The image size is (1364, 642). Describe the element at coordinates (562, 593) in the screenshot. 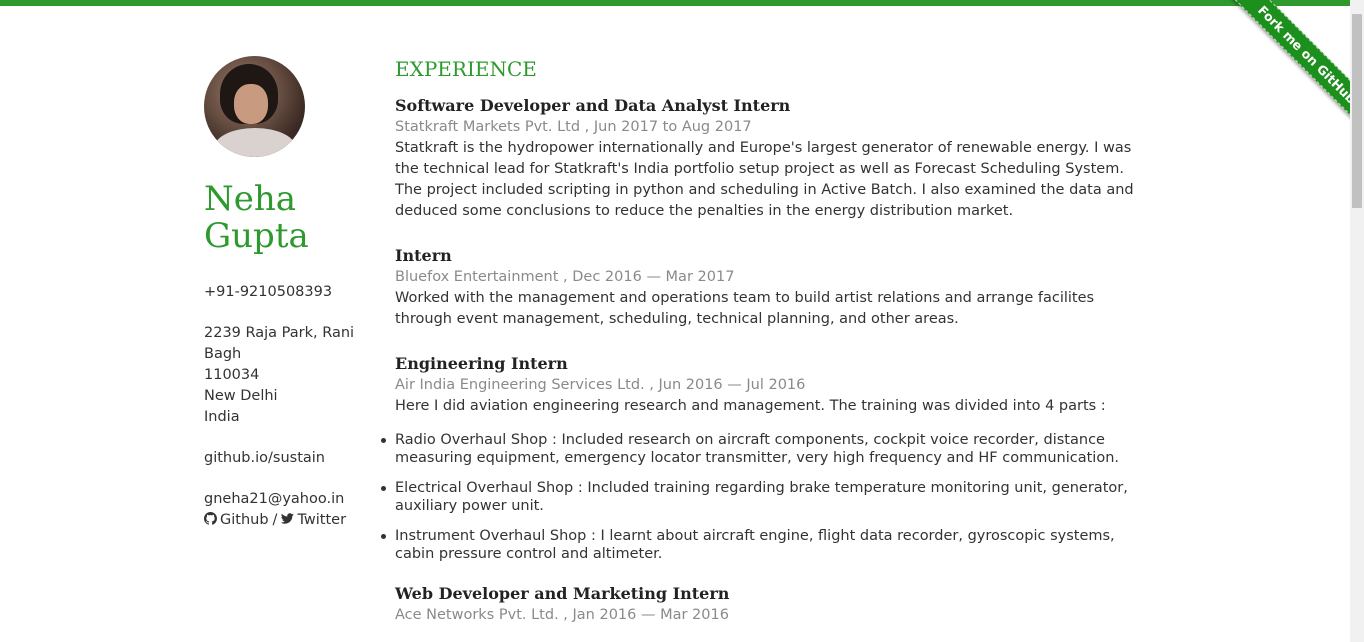

I see `job-title: Web Developer and Marketing Intern` at that location.